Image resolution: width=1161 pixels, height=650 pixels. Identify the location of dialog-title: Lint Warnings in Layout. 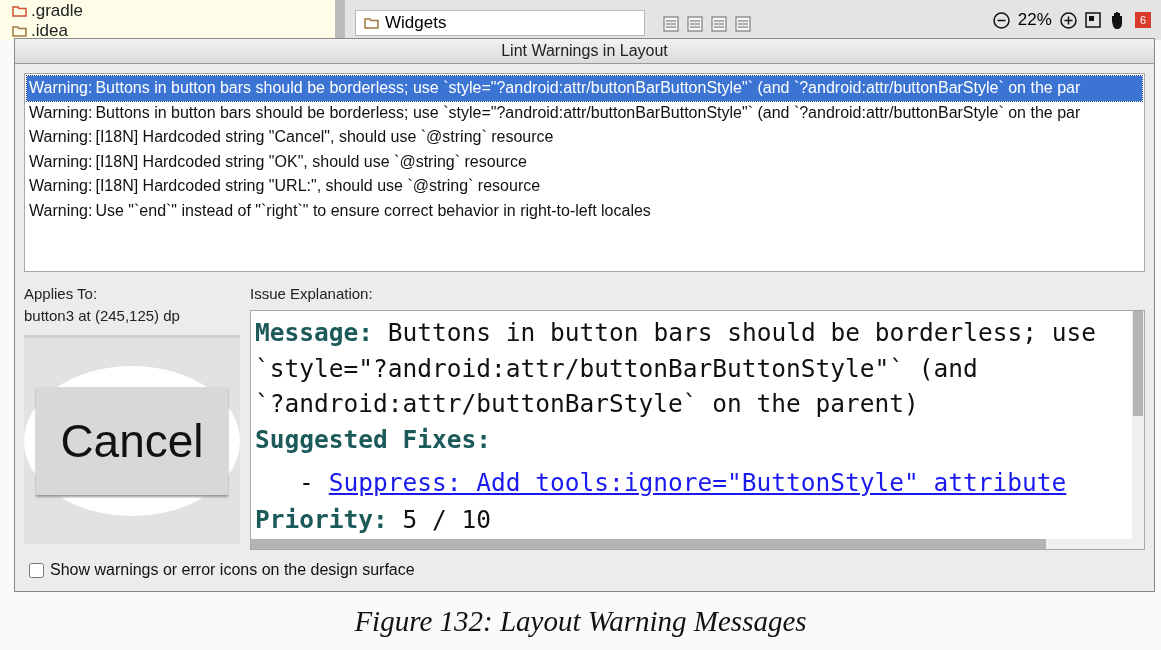
(584, 51).